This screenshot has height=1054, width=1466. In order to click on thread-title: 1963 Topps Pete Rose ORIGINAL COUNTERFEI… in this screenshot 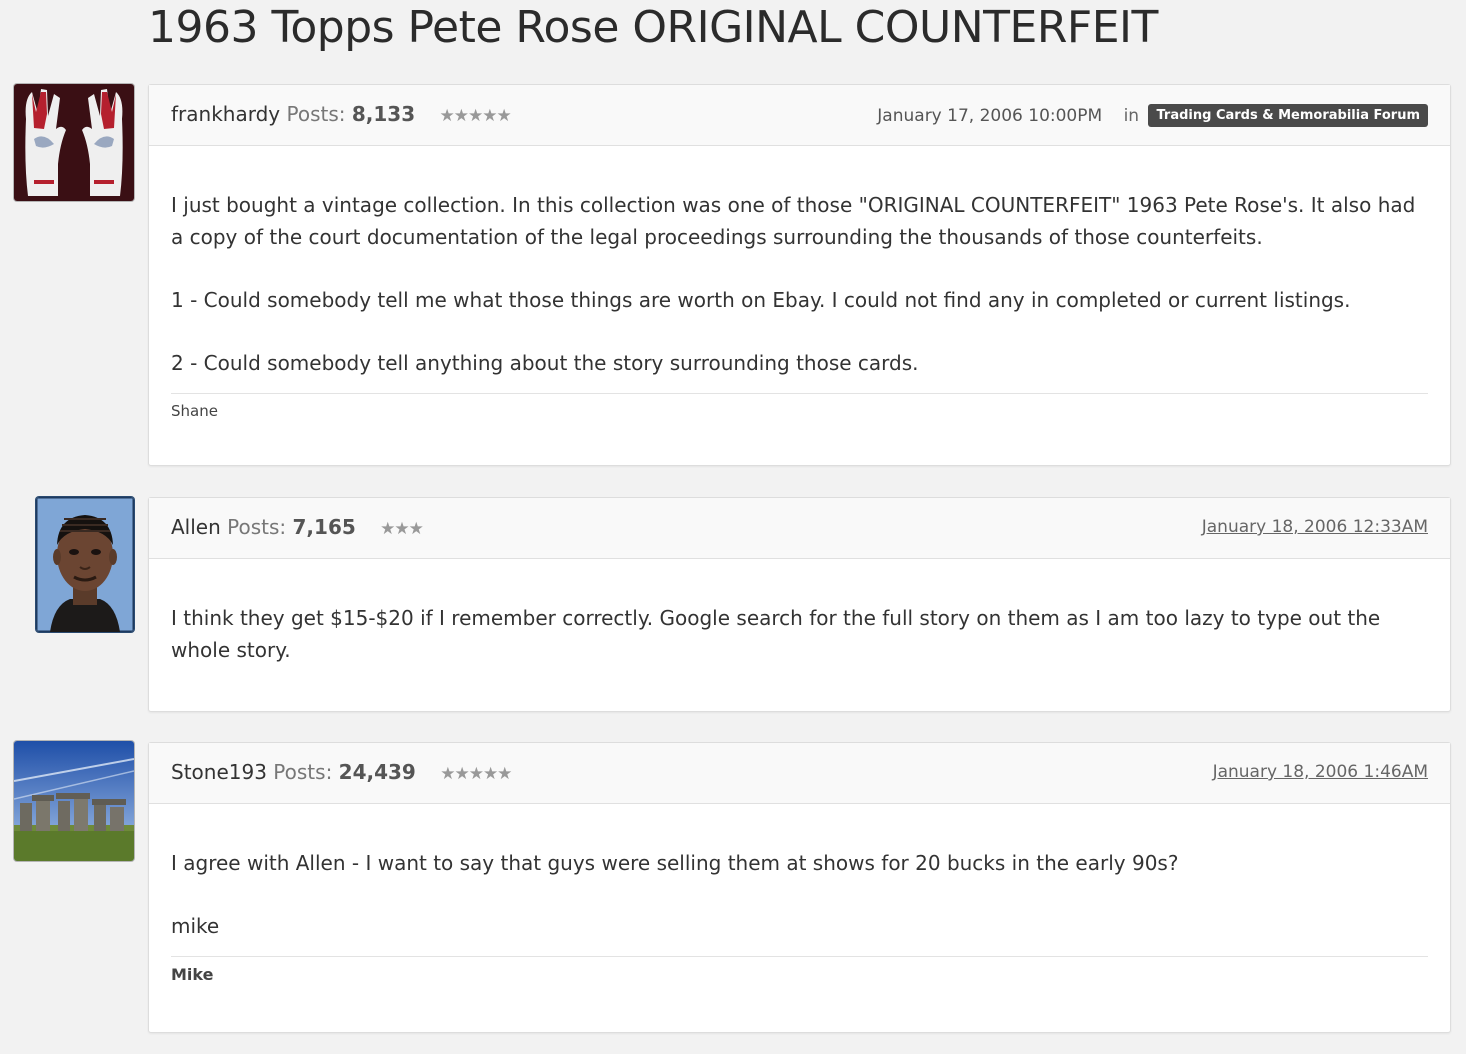, I will do `click(653, 27)`.